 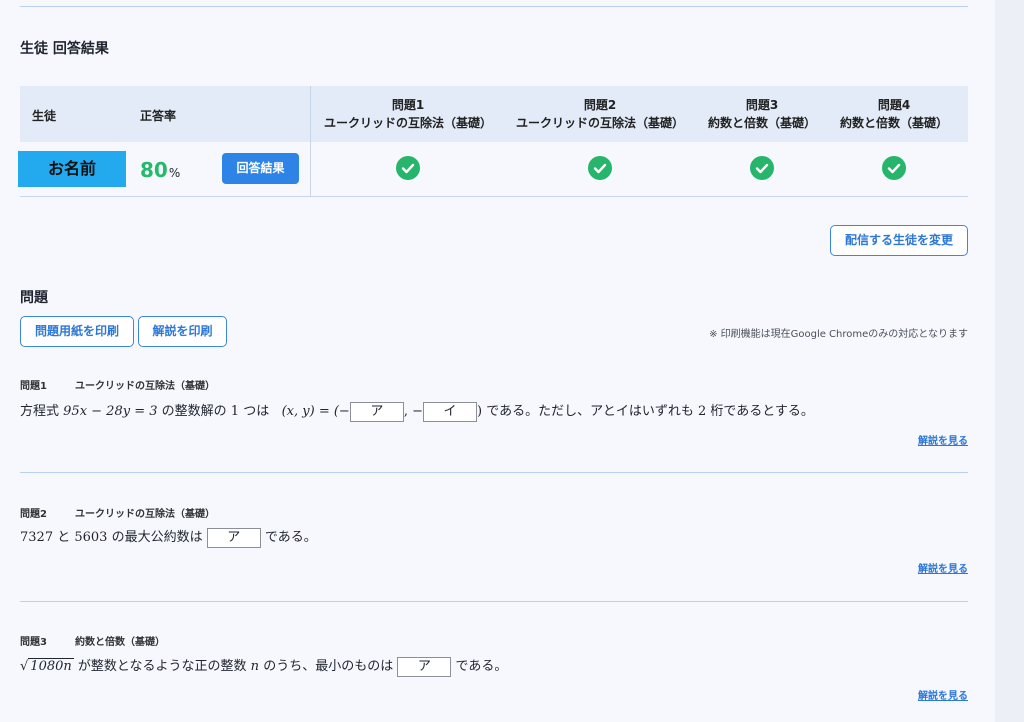 I want to click on problem-1-label: 問題1 ユークリッドの互除法（基礎）, so click(x=117, y=384).